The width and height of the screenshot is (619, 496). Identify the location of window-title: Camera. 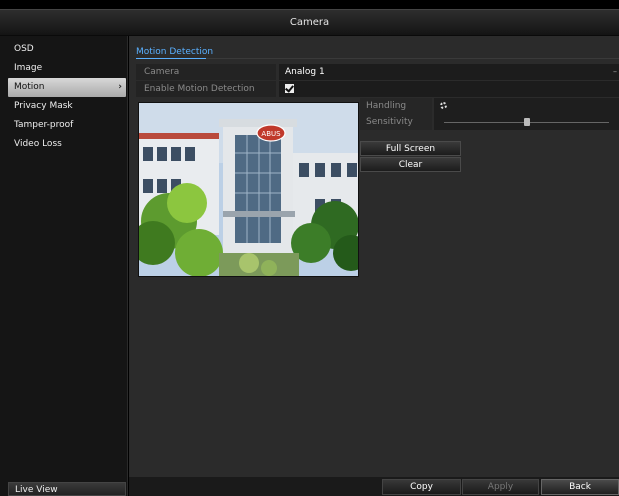
(309, 22).